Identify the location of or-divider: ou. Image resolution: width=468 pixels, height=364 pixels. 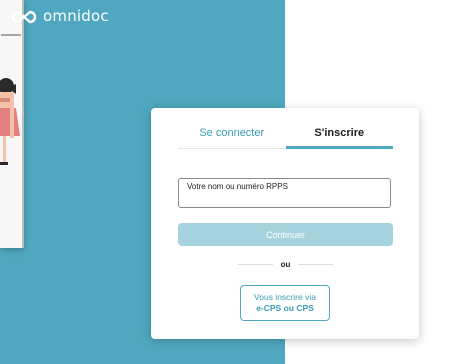
(285, 264).